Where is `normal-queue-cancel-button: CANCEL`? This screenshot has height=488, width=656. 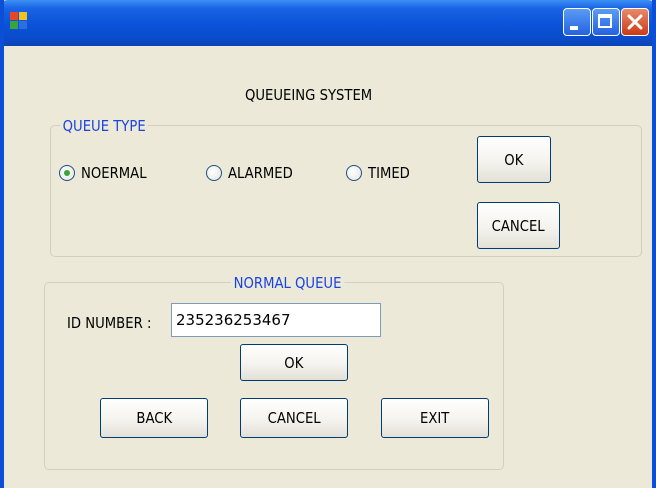 normal-queue-cancel-button: CANCEL is located at coordinates (294, 418).